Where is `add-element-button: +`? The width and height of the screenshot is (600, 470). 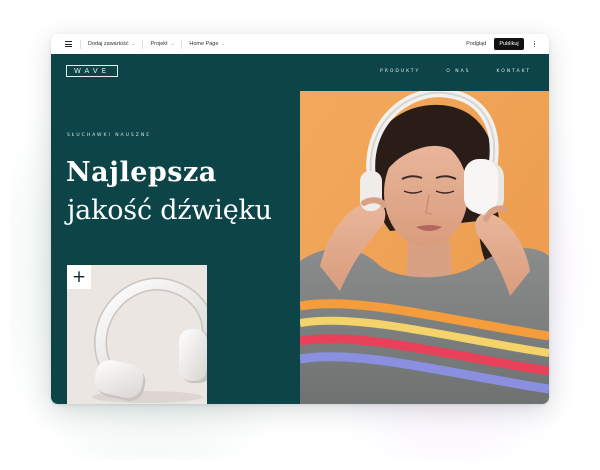
add-element-button: + is located at coordinates (79, 277).